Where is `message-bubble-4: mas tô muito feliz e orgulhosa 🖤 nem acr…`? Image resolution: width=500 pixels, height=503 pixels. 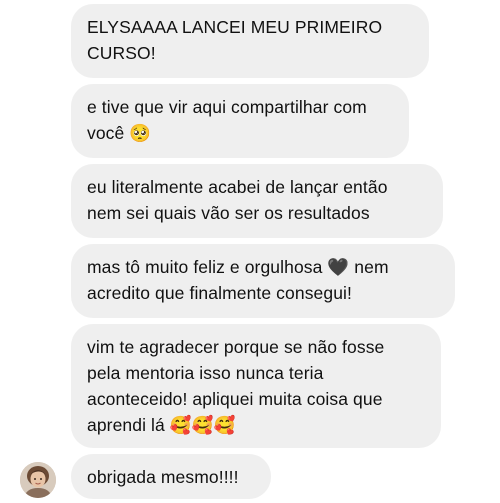 message-bubble-4: mas tô muito feliz e orgulhosa 🖤 nem acr… is located at coordinates (263, 281).